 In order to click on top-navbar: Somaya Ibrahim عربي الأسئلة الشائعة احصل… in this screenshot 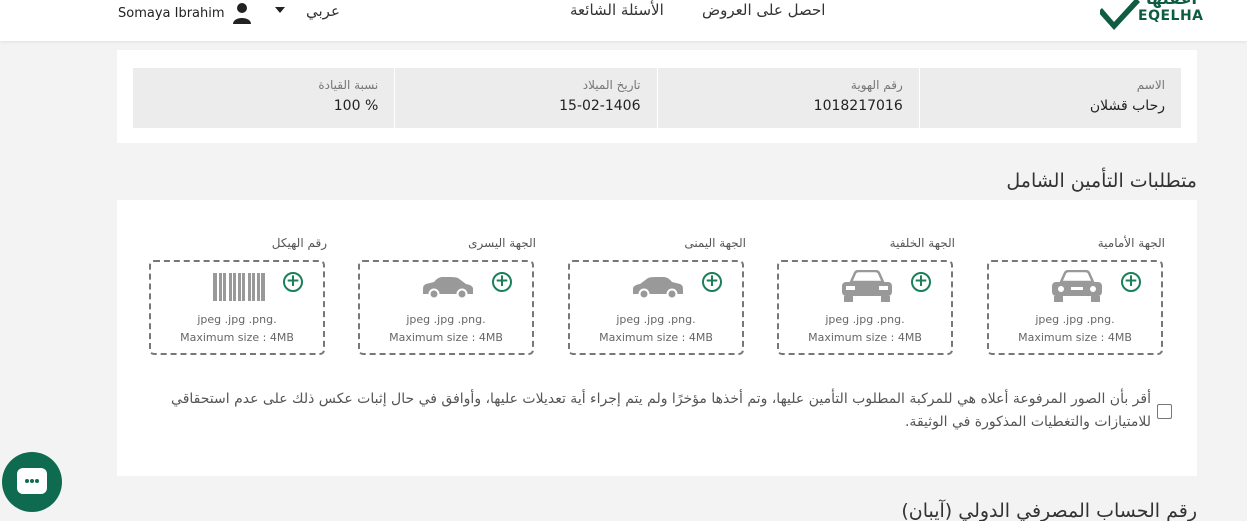, I will do `click(623, 20)`.